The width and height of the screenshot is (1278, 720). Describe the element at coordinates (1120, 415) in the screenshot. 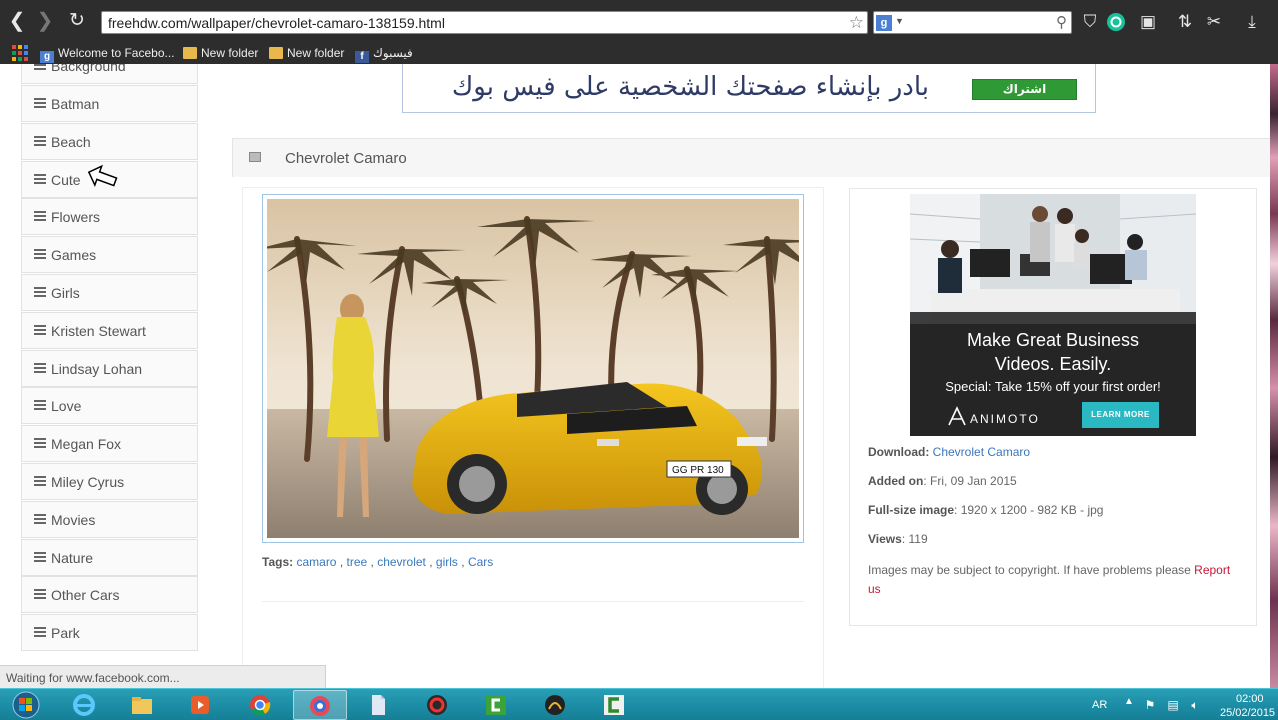

I see `learn-more-button: LEARN MORE` at that location.